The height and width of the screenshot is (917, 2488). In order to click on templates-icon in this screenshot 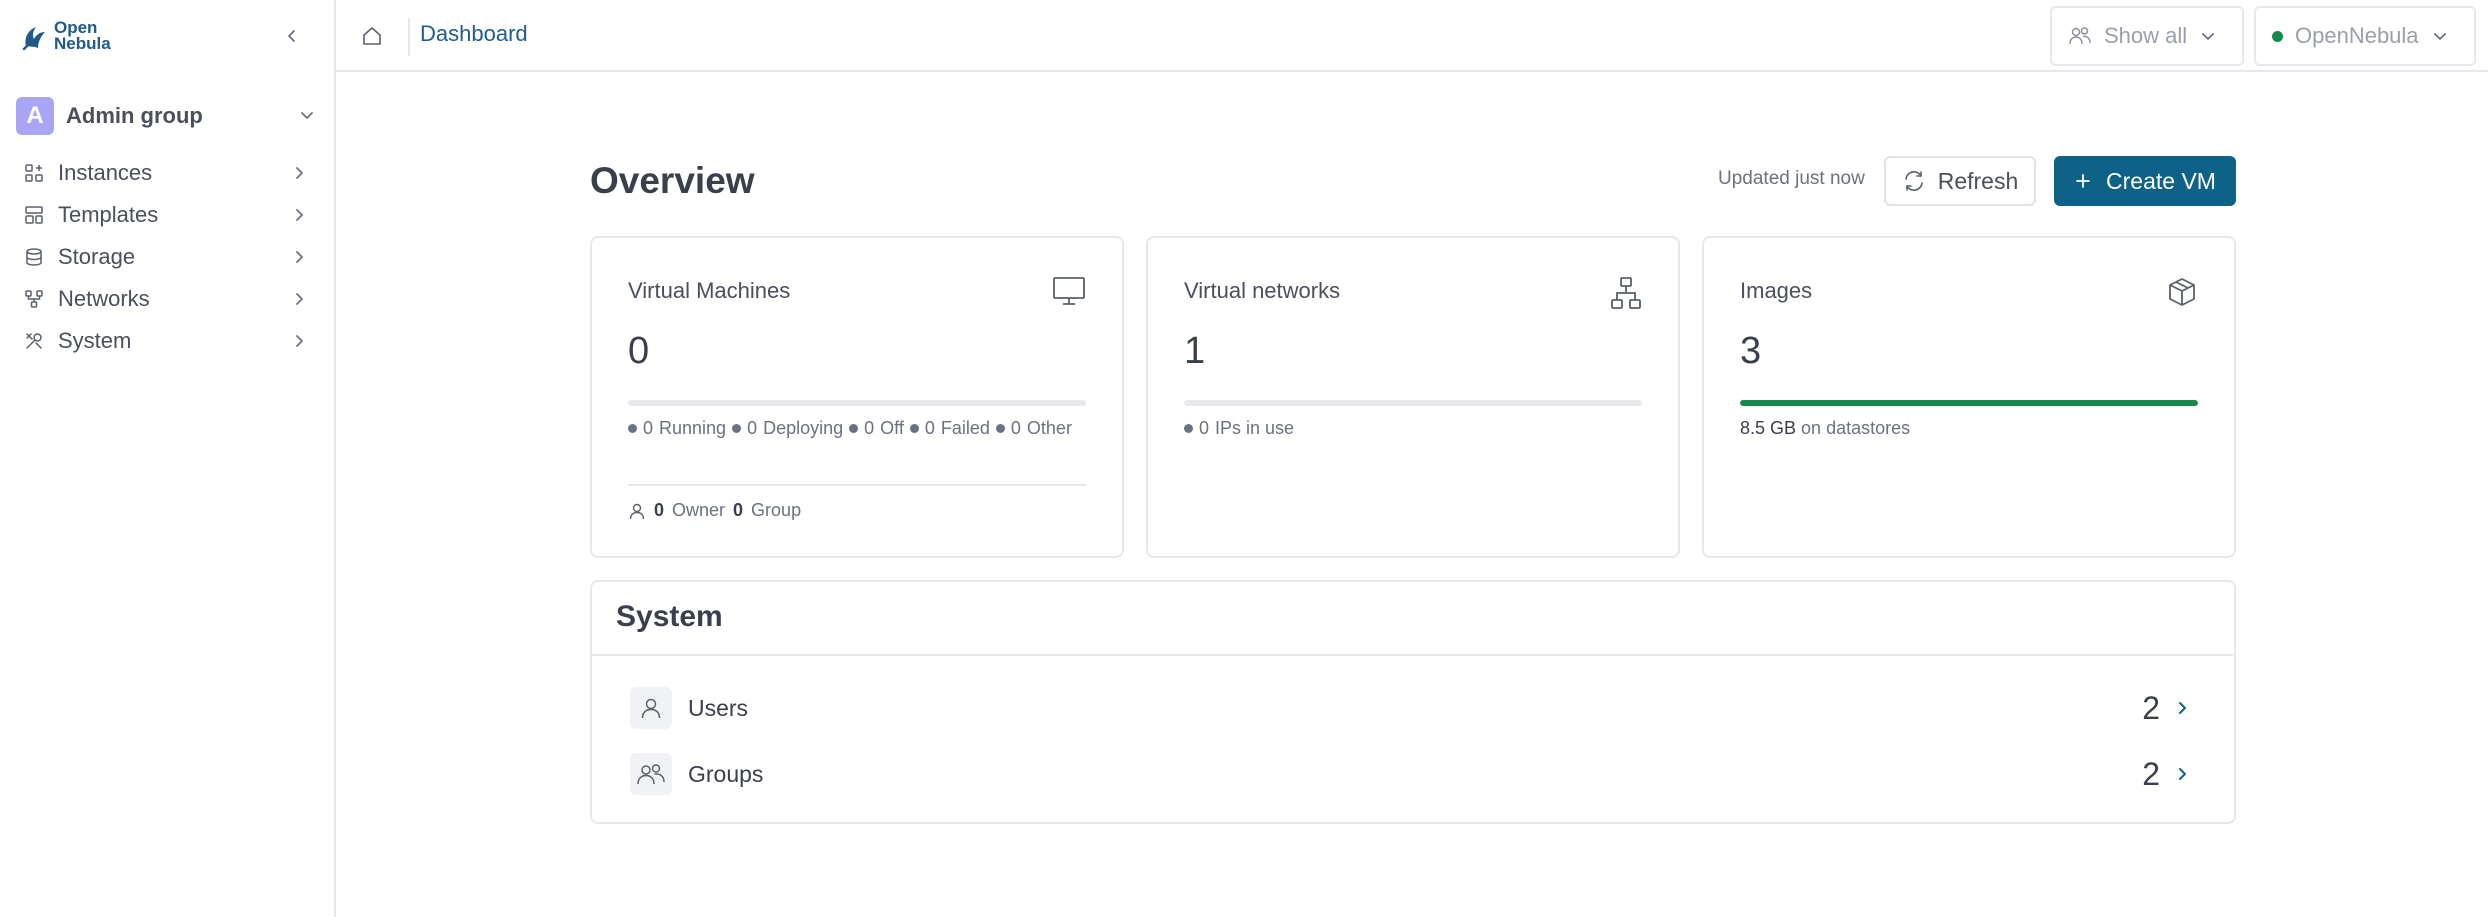, I will do `click(34, 215)`.